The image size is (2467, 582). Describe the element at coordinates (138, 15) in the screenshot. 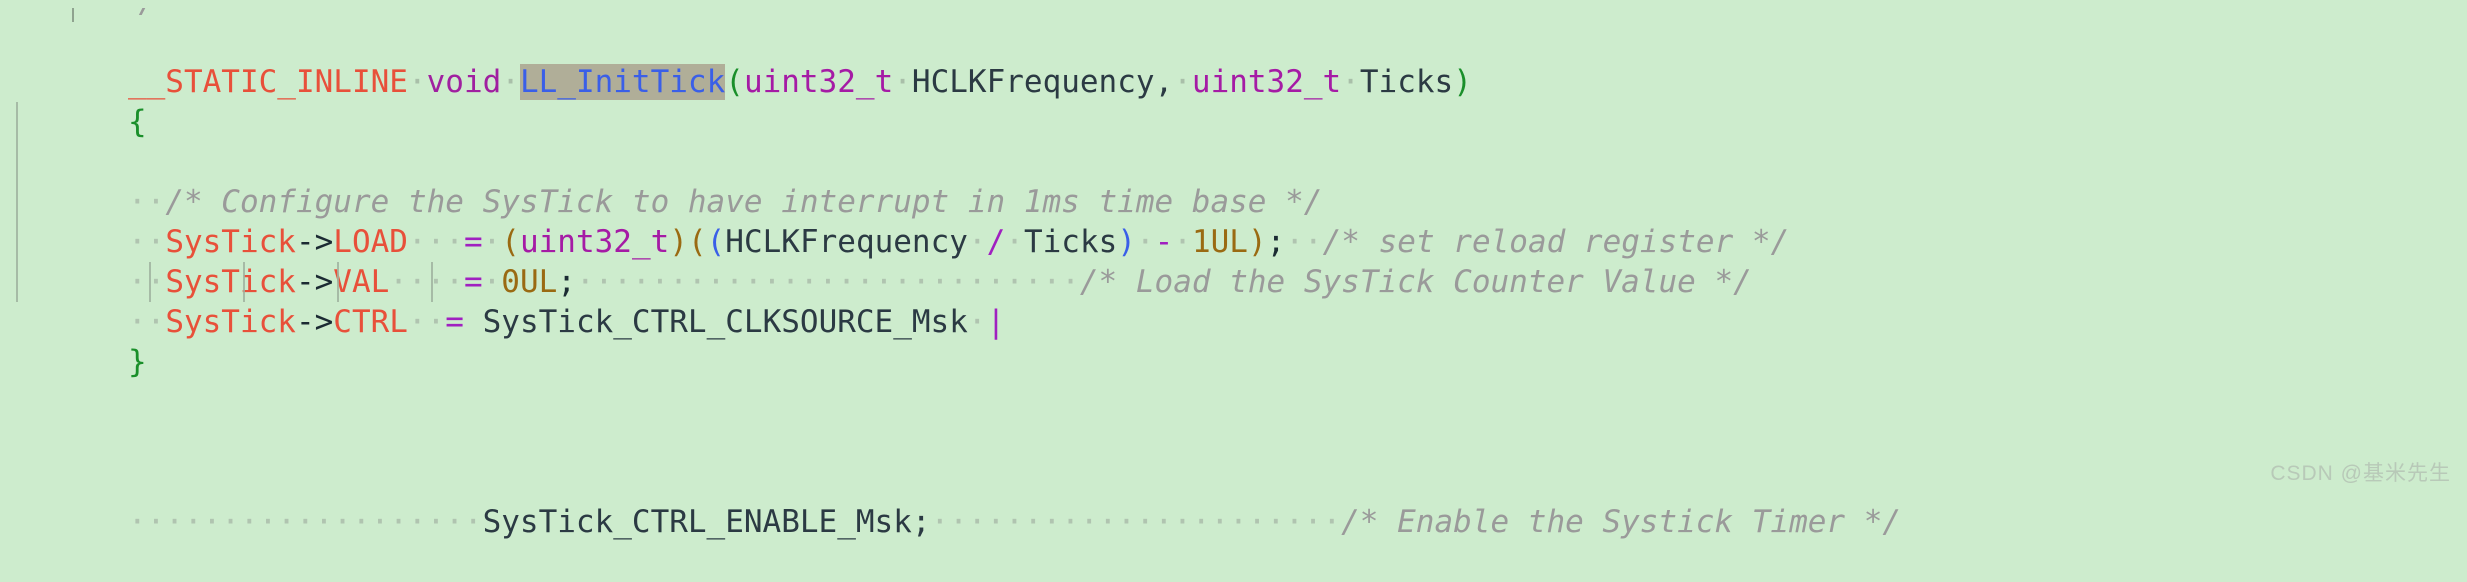

I see `partial-comment-fragment: */` at that location.